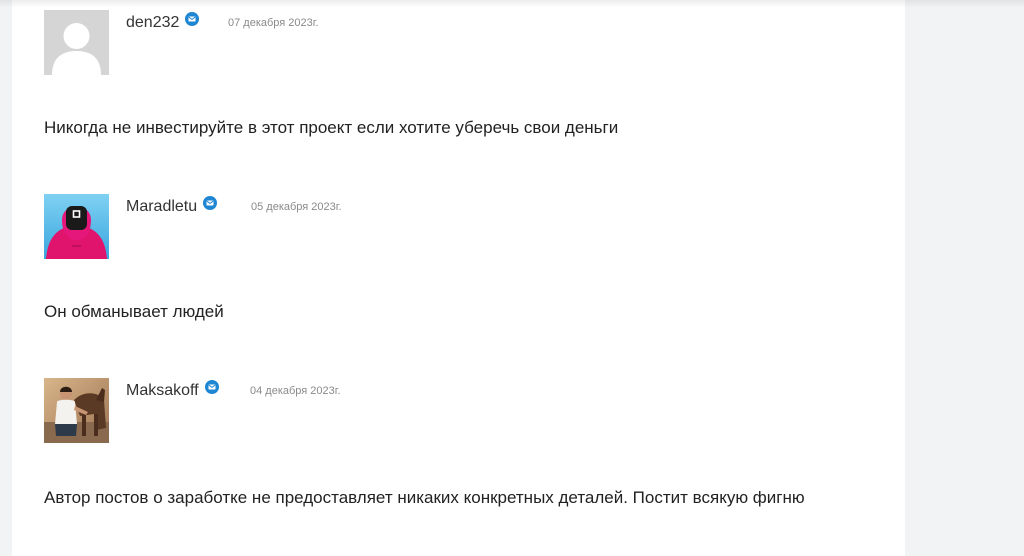 Image resolution: width=1024 pixels, height=556 pixels. I want to click on comment-author: den232, so click(163, 22).